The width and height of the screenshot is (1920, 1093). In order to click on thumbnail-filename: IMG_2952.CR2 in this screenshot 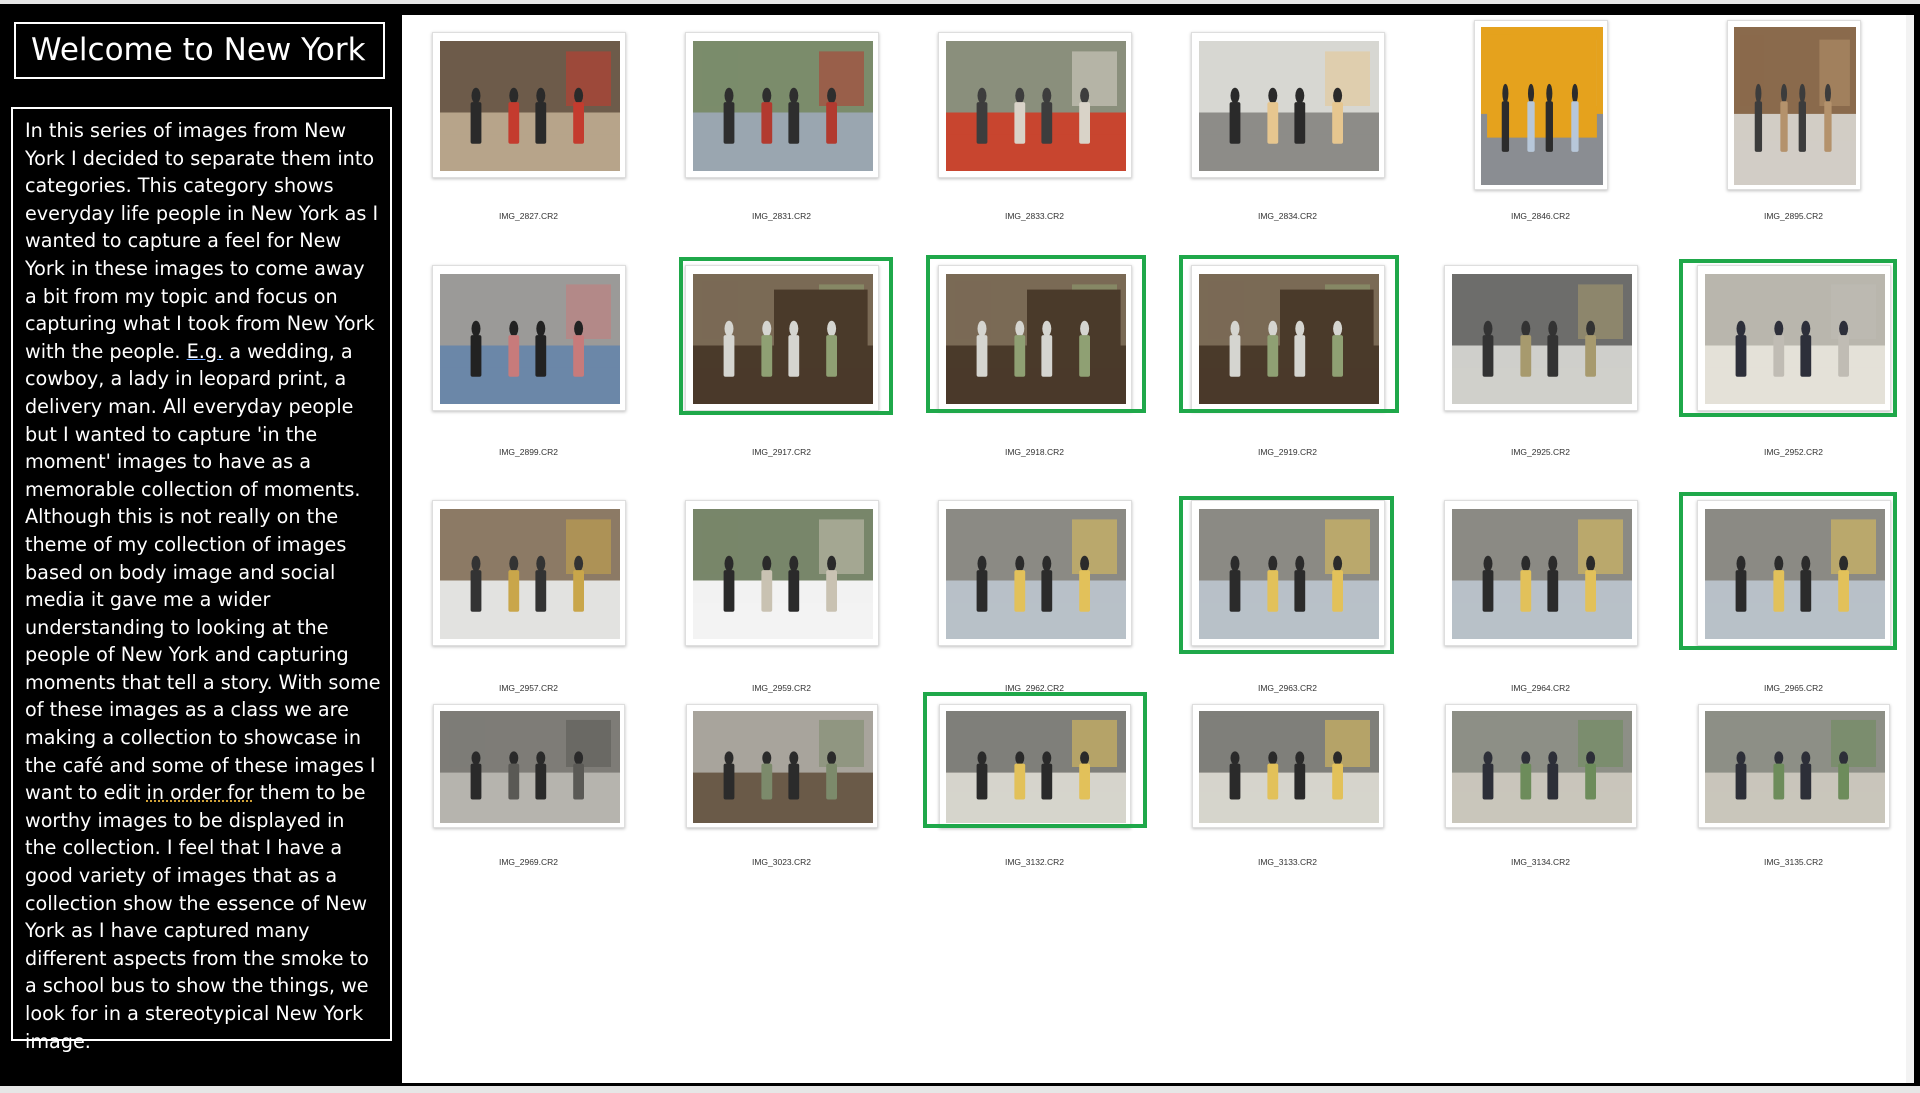, I will do `click(1793, 452)`.